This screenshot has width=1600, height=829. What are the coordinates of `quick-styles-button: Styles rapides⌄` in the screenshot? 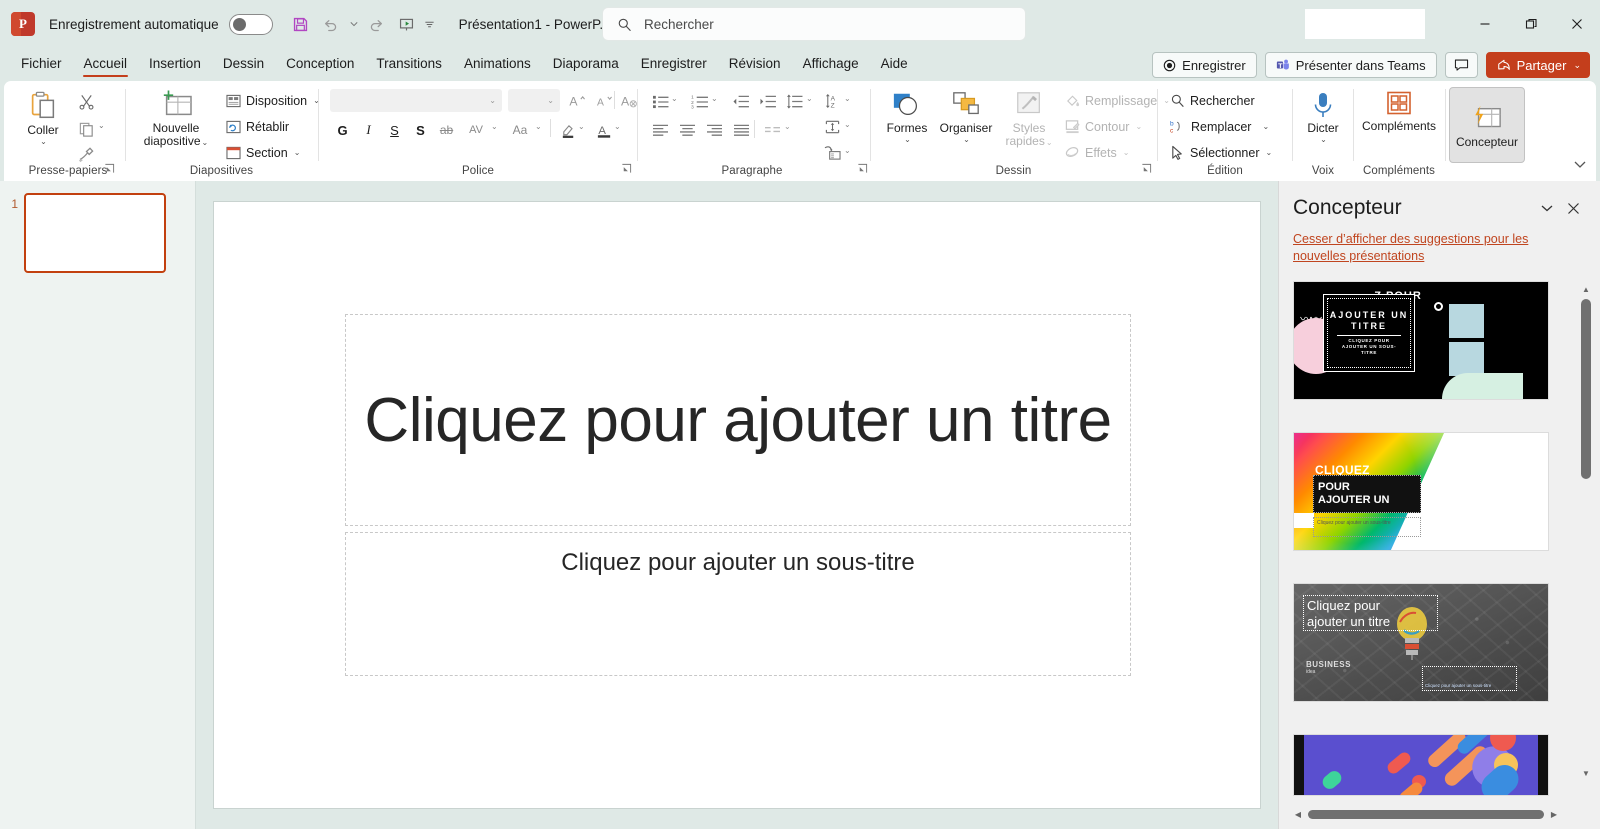 It's located at (1029, 118).